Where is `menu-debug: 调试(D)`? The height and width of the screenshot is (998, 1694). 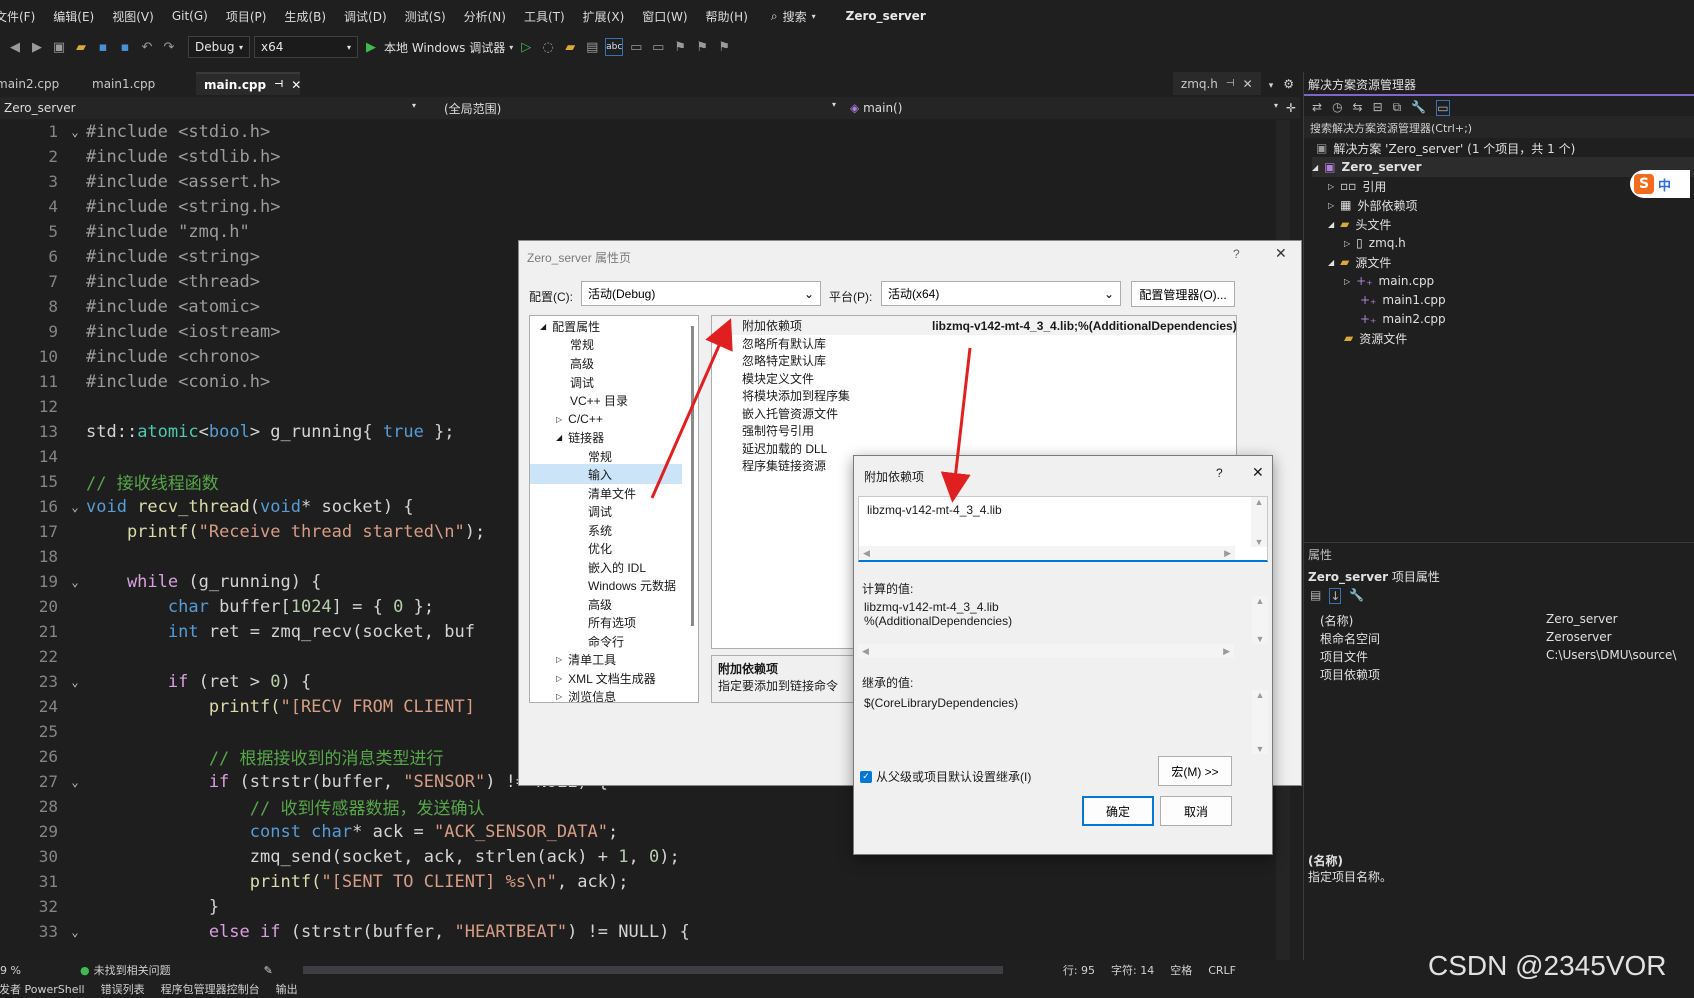
menu-debug: 调试(D) is located at coordinates (365, 16).